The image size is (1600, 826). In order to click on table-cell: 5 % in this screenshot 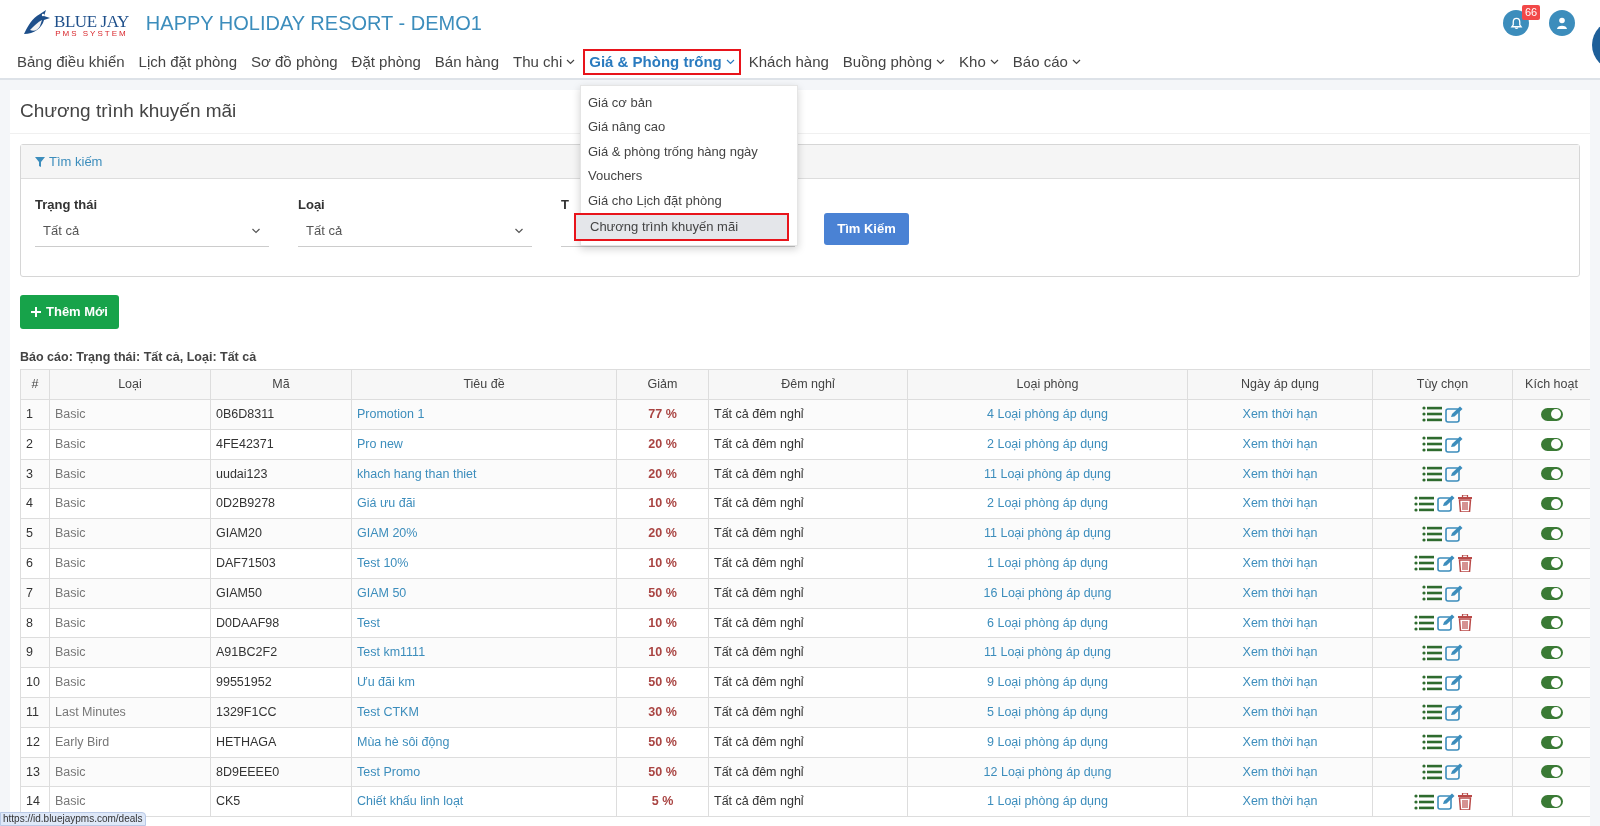, I will do `click(662, 801)`.